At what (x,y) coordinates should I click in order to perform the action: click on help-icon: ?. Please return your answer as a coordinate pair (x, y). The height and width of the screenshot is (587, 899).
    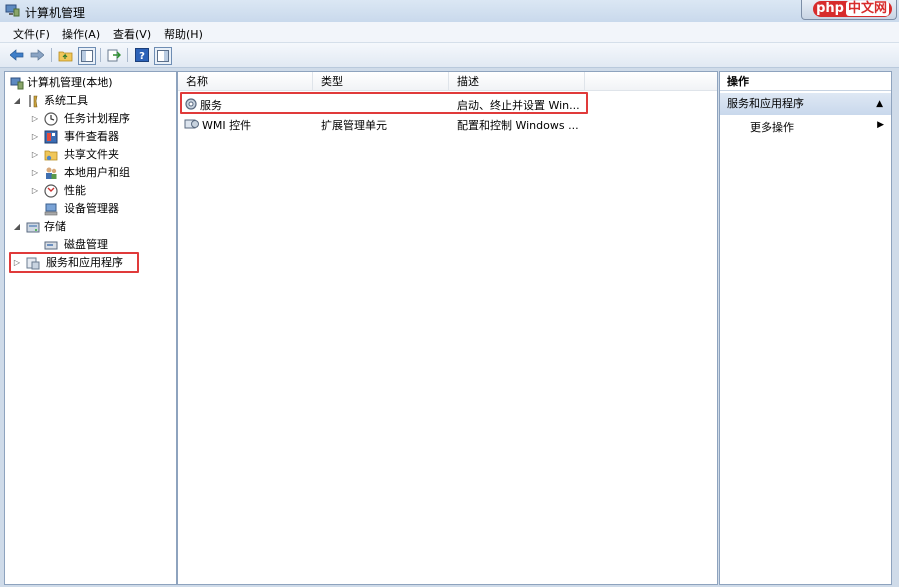
    Looking at the image, I should click on (142, 55).